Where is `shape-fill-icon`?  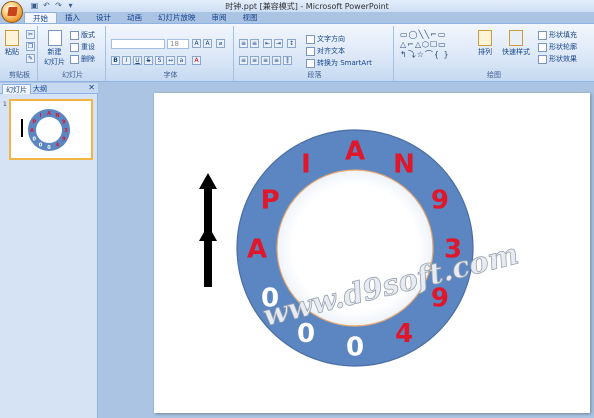 shape-fill-icon is located at coordinates (542, 35).